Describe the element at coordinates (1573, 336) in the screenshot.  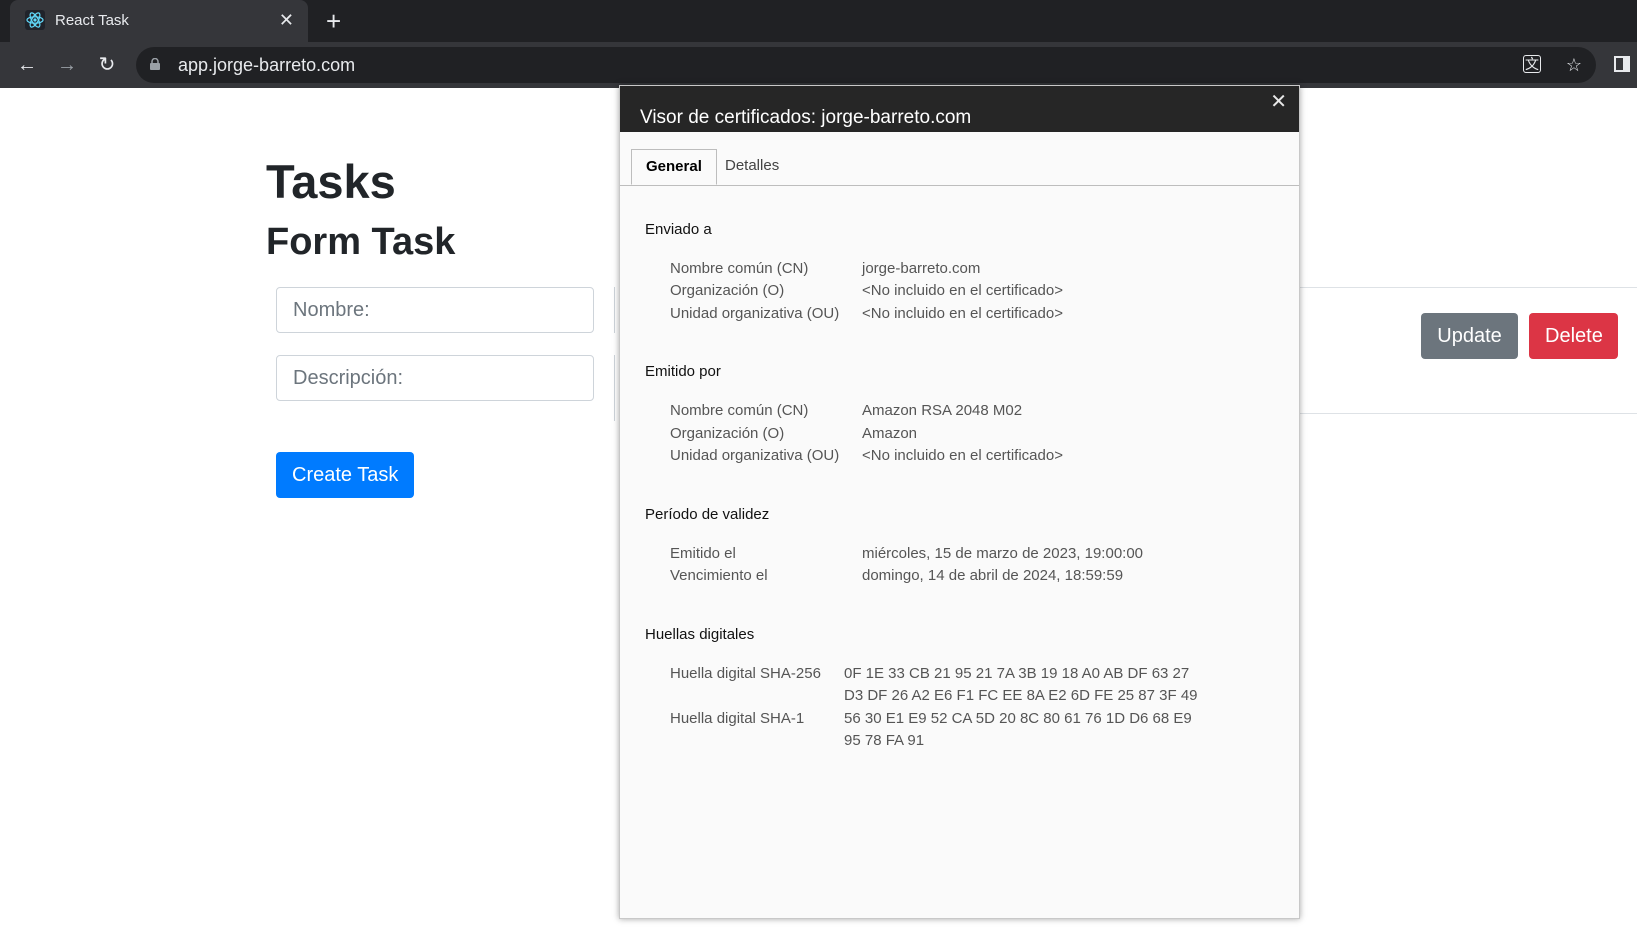
I see `delete-button: Delete` at that location.